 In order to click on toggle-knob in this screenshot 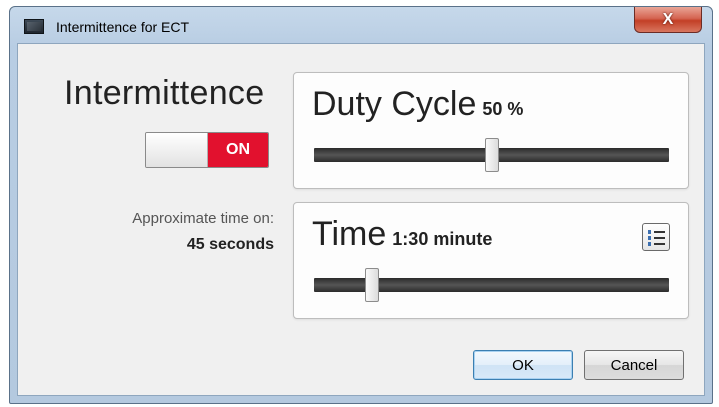, I will do `click(177, 150)`.